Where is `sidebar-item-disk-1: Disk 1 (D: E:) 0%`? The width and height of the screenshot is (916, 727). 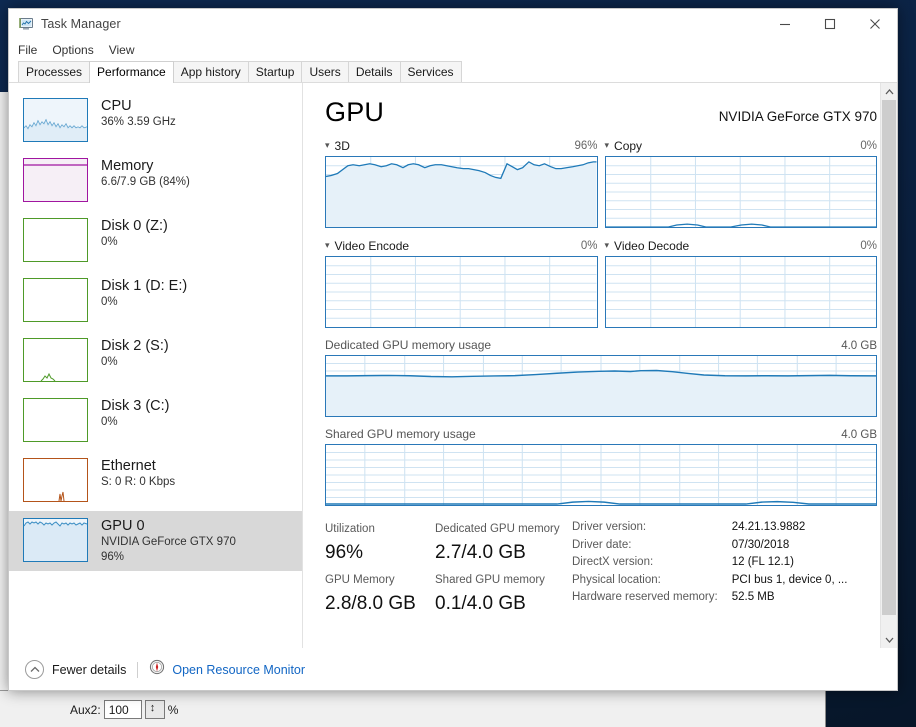 sidebar-item-disk-1: Disk 1 (D: E:) 0% is located at coordinates (155, 301).